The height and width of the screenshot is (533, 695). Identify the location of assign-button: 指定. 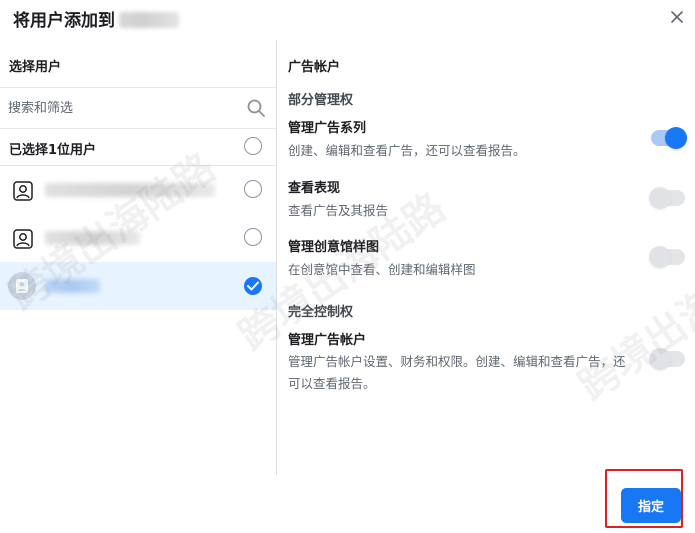
(651, 505).